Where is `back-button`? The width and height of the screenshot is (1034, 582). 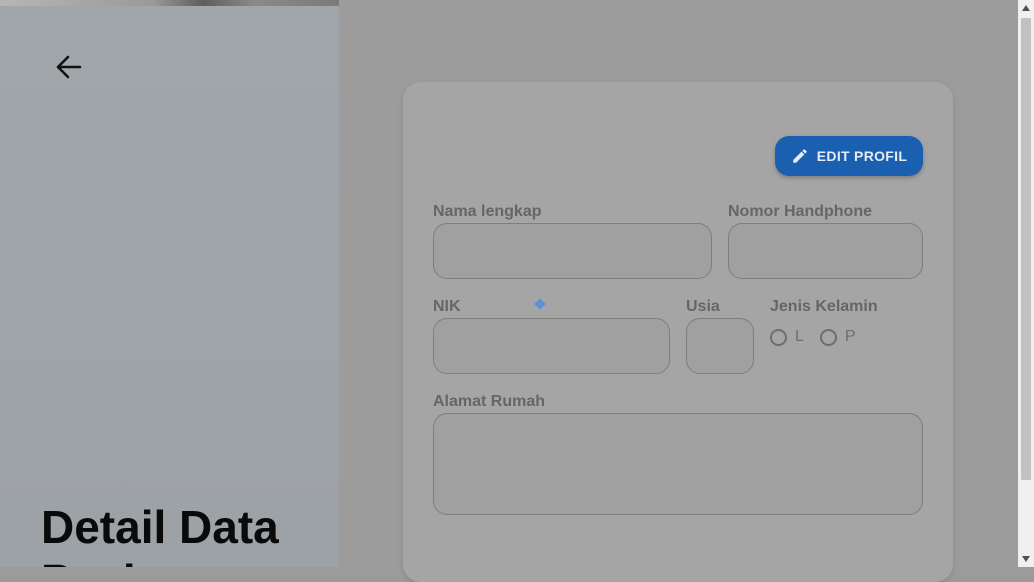
back-button is located at coordinates (68, 67).